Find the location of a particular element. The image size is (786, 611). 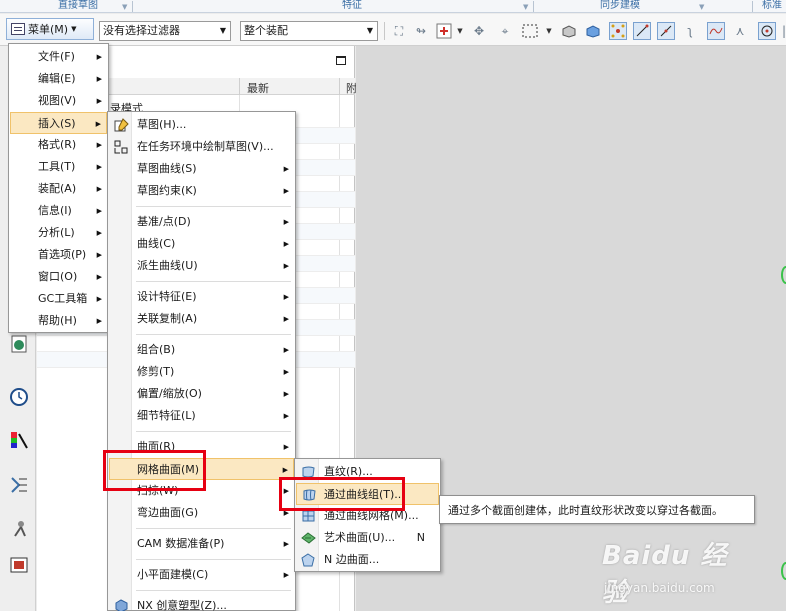

snap-midpoint-icon is located at coordinates (666, 31).